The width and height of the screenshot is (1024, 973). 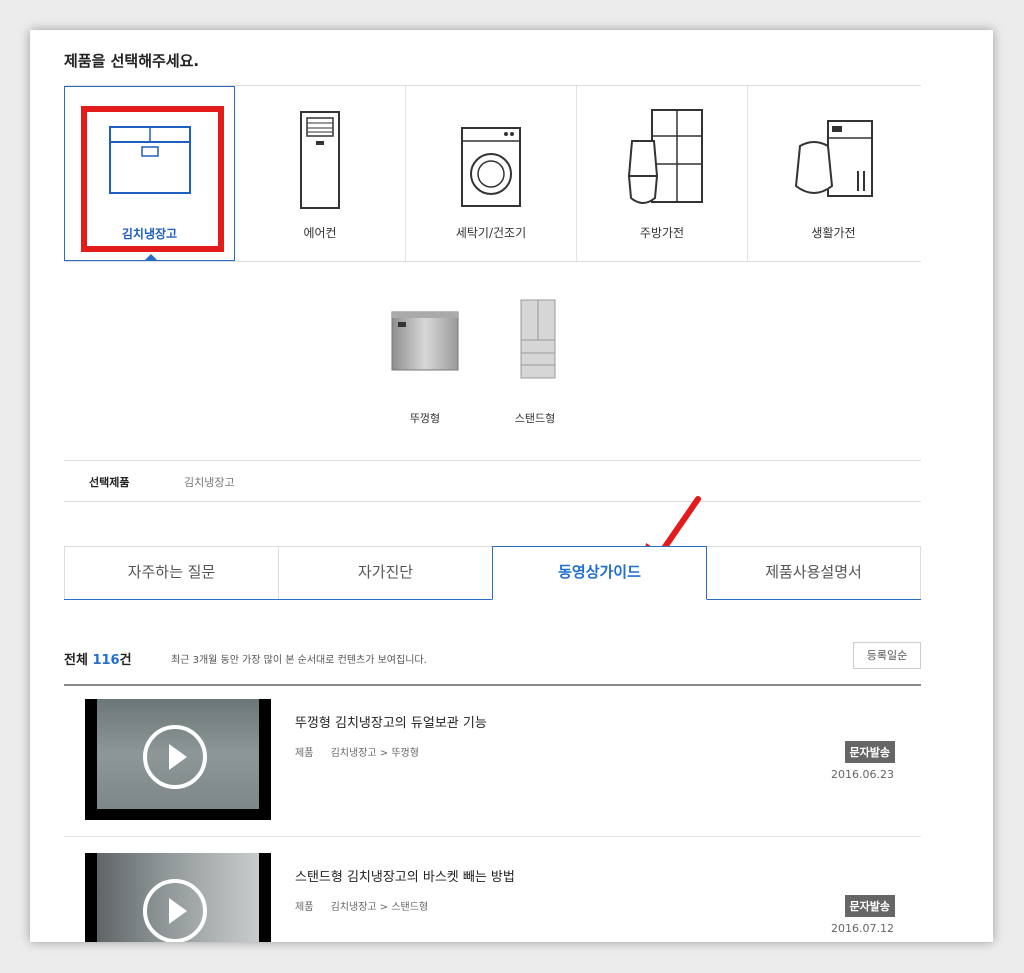 I want to click on subcategory-stand-type: 스탠드형, so click(x=535, y=365).